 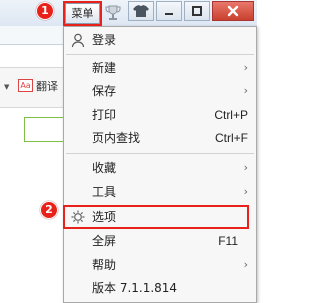 I want to click on menu-item-login: 登录, so click(x=160, y=40).